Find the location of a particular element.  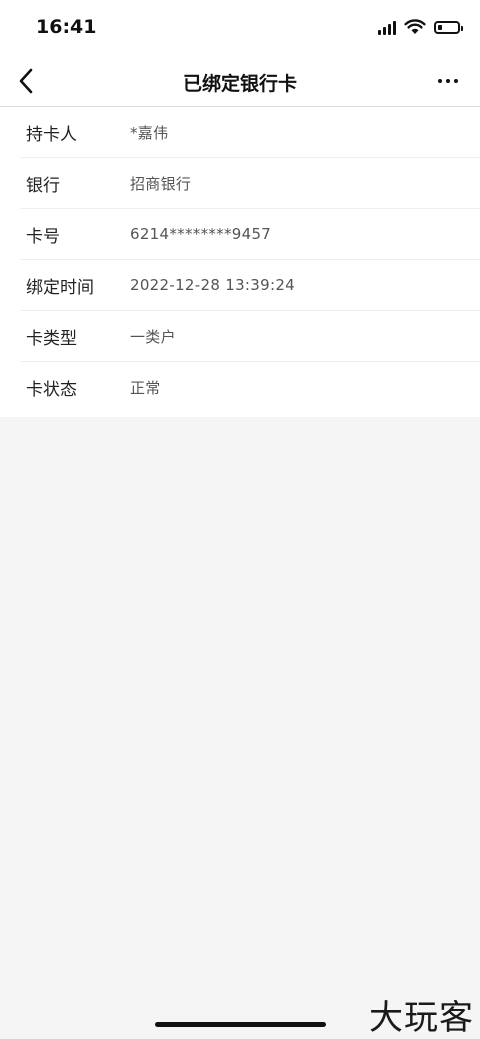

info-row-bank: 银行 招商银行 is located at coordinates (250, 183).